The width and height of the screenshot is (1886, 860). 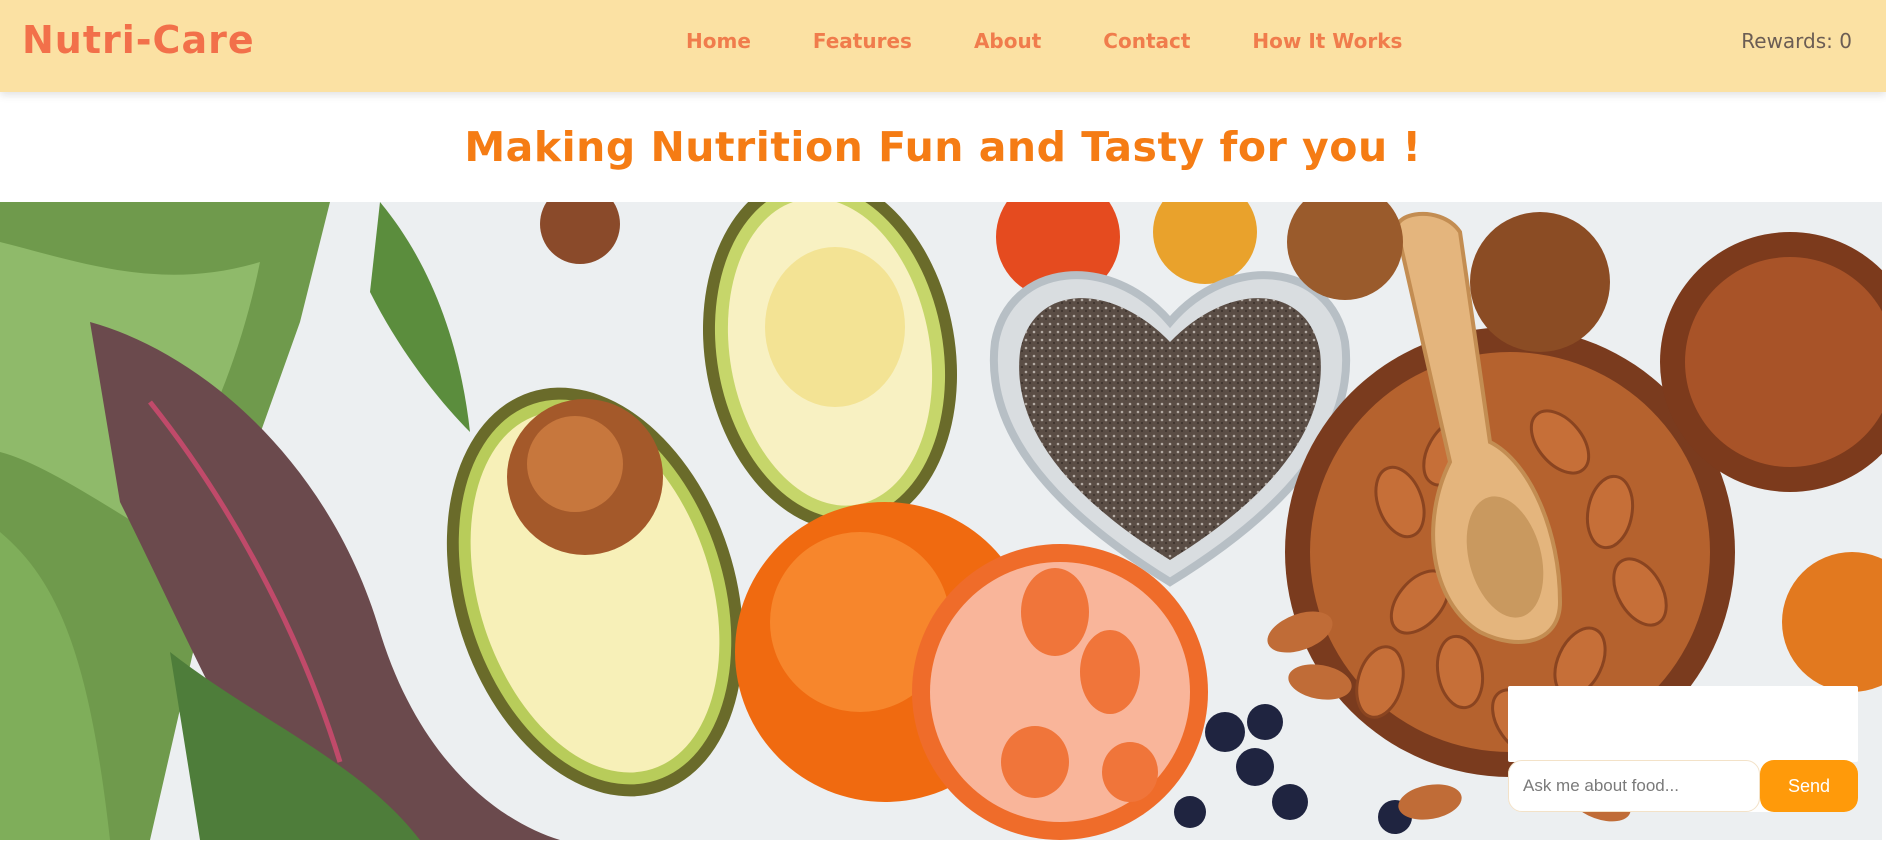 I want to click on chat-message-area, so click(x=1683, y=724).